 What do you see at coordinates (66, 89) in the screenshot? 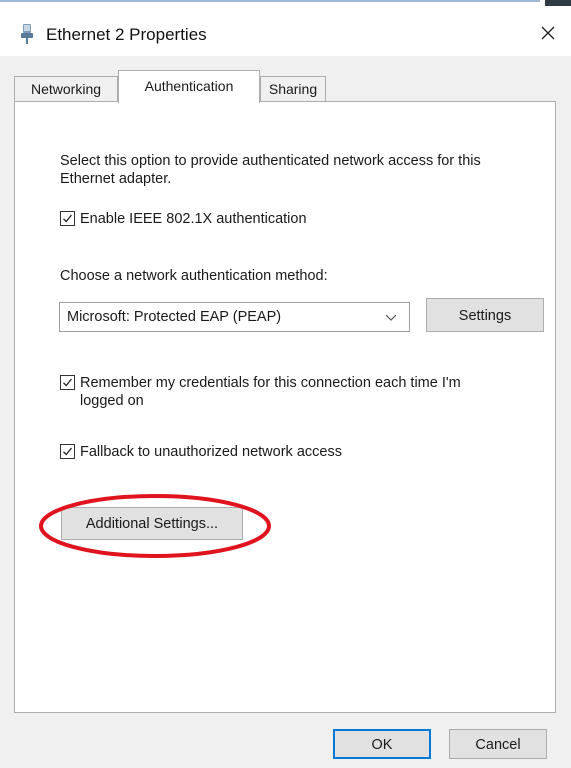
I see `tab-networking: Networking` at bounding box center [66, 89].